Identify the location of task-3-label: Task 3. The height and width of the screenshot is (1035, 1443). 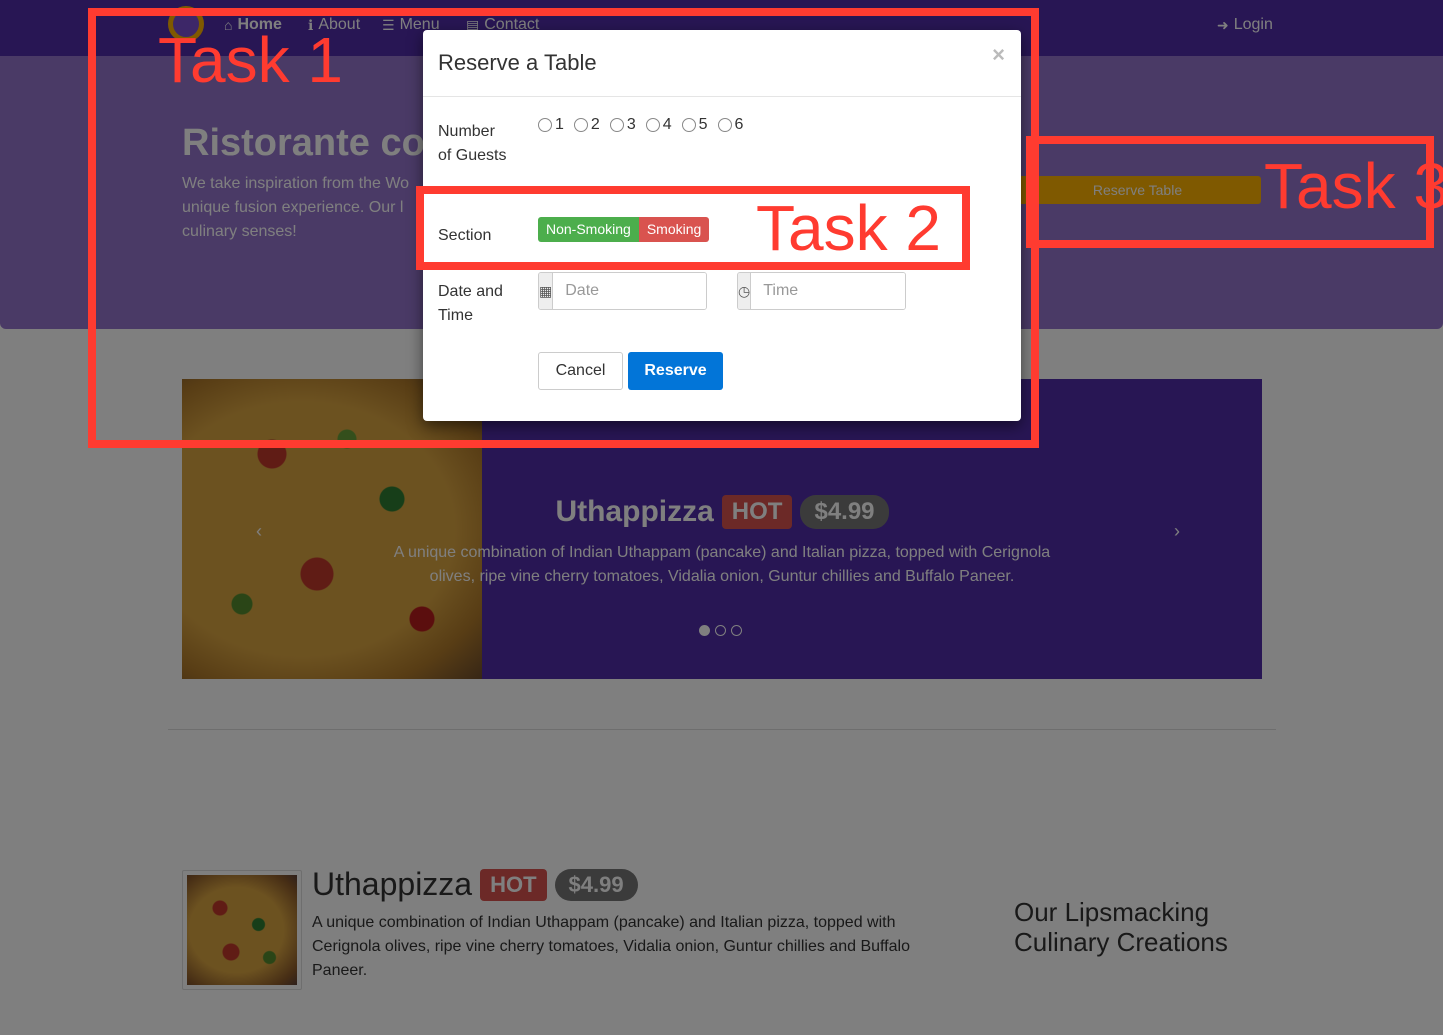
(1353, 186).